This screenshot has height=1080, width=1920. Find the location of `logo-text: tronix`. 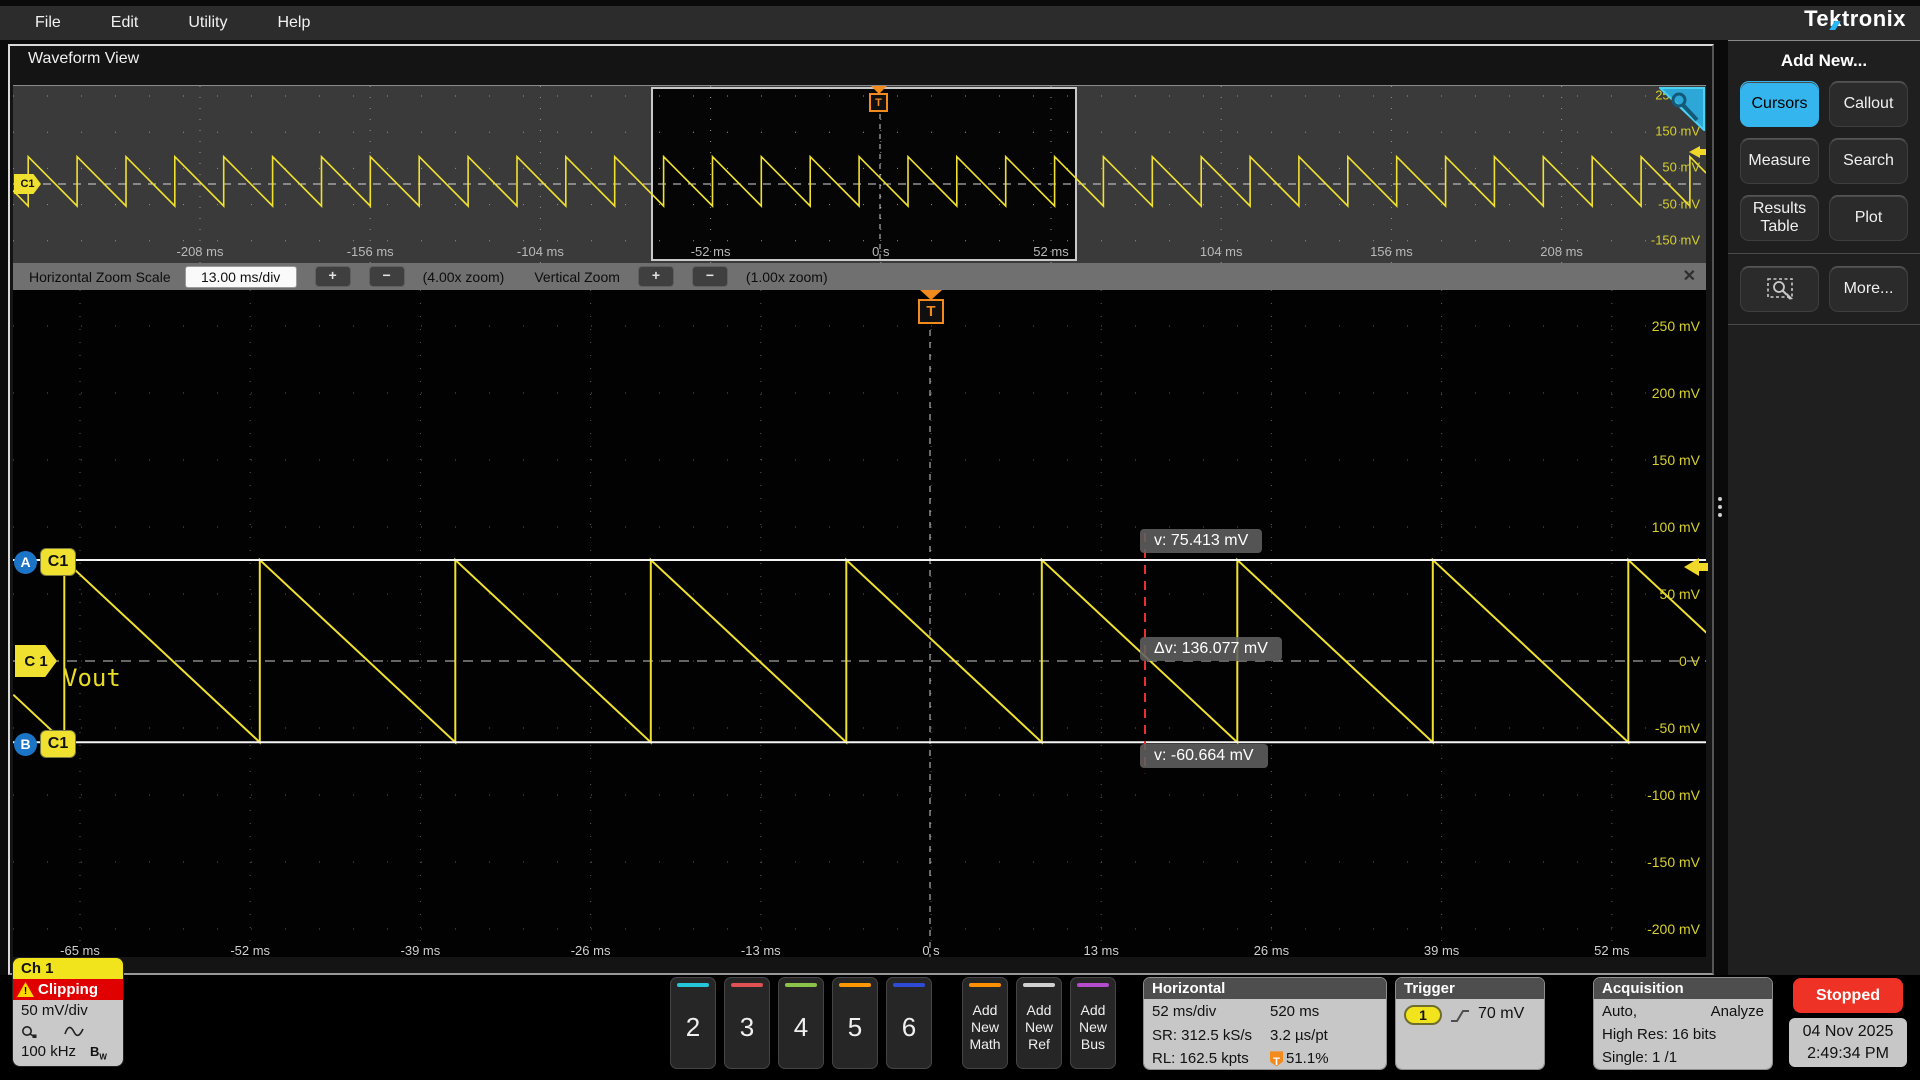

logo-text: tronix is located at coordinates (1873, 18).